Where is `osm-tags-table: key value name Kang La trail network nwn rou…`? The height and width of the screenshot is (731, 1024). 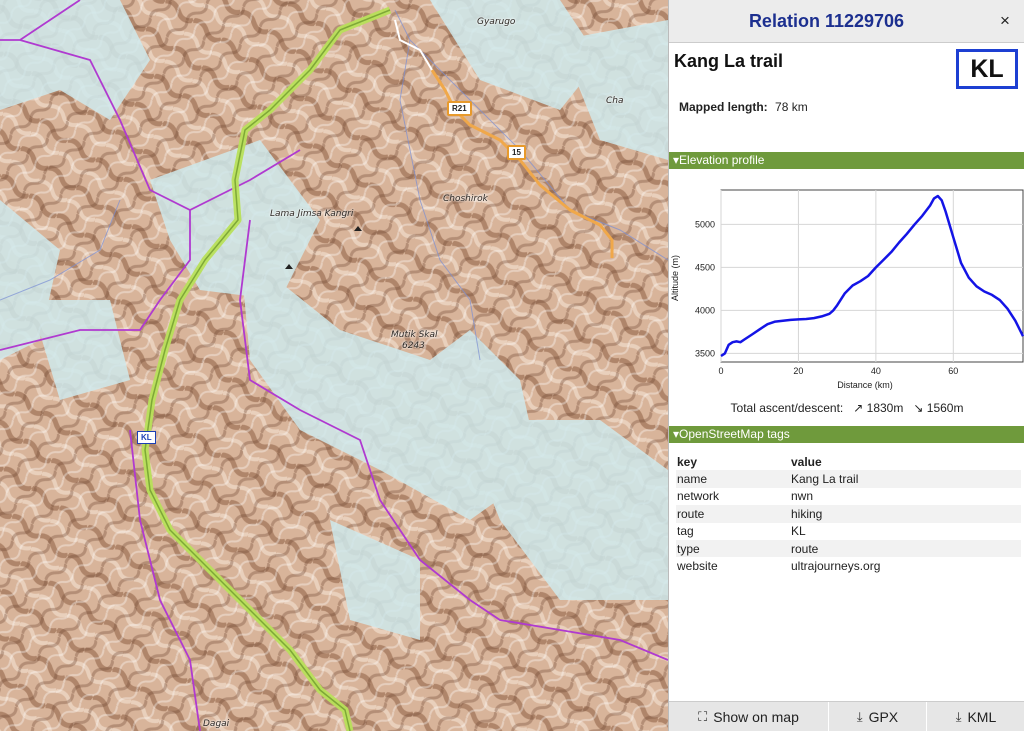
osm-tags-table: key value name Kang La trail network nwn rou… is located at coordinates (848, 514).